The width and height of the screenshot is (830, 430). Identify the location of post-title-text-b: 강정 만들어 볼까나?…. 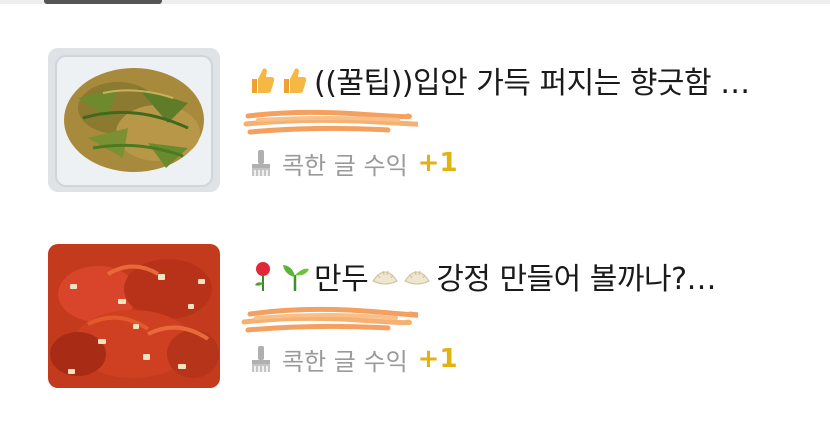
(576, 279).